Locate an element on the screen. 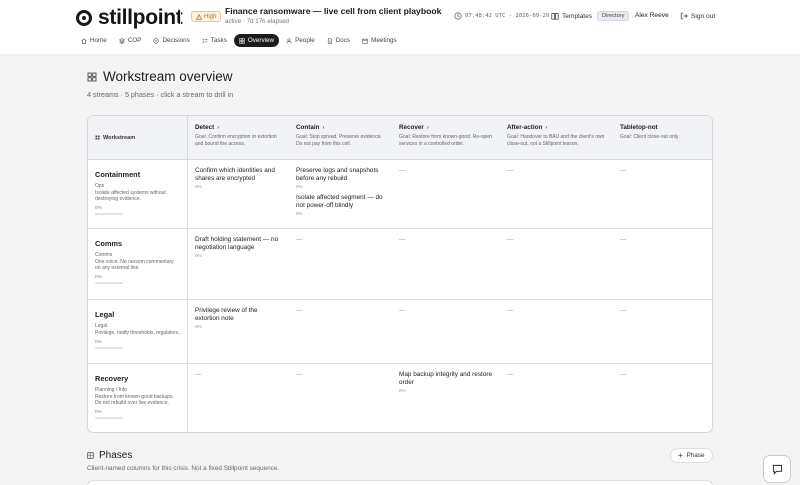  nav-meetings: Meetings is located at coordinates (379, 40).